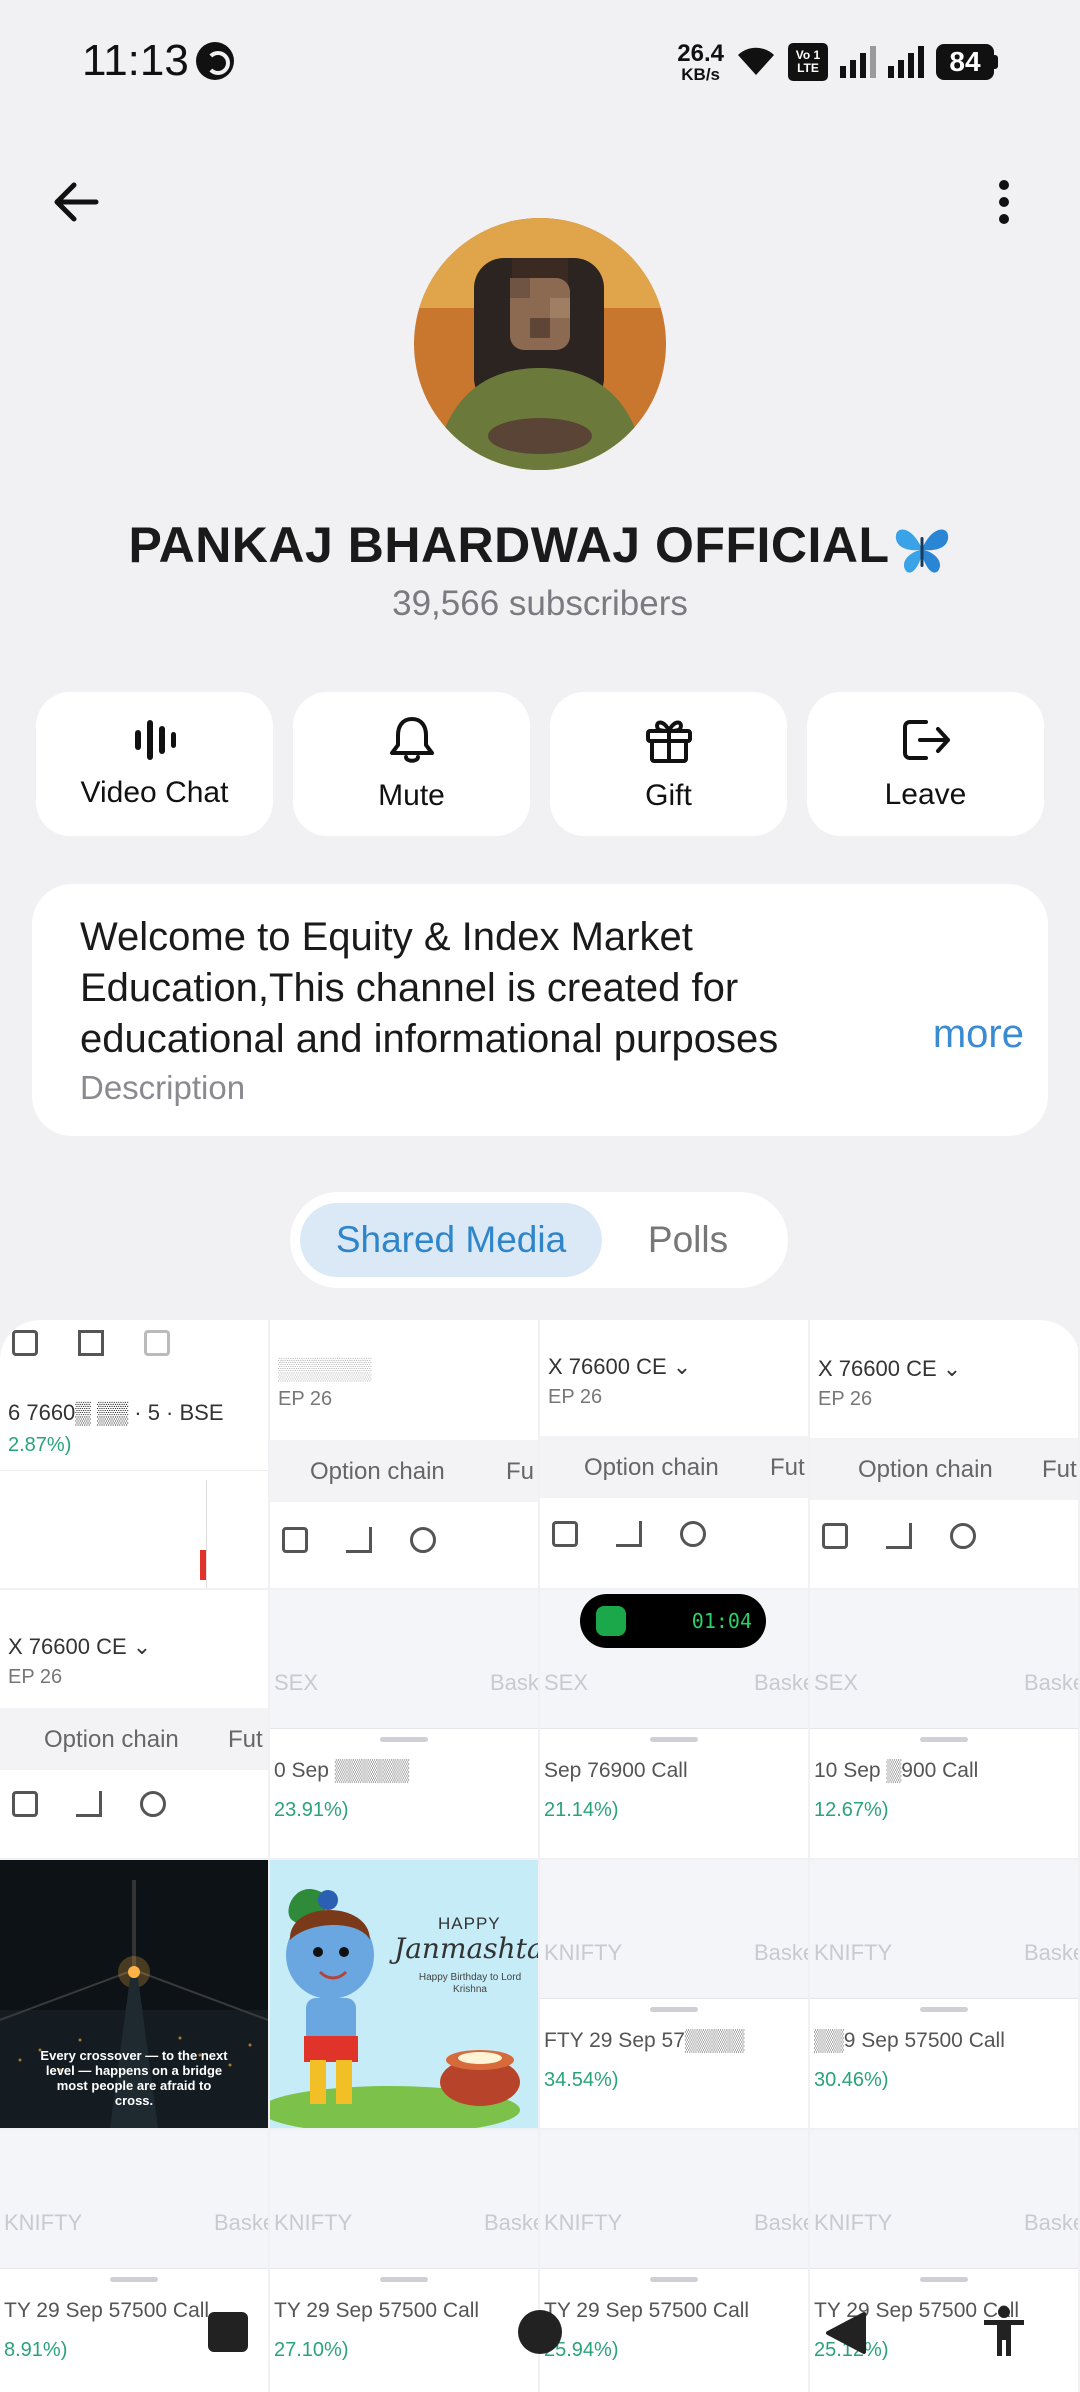 This screenshot has width=1080, height=2392. I want to click on arrow-left-icon, so click(76, 202).